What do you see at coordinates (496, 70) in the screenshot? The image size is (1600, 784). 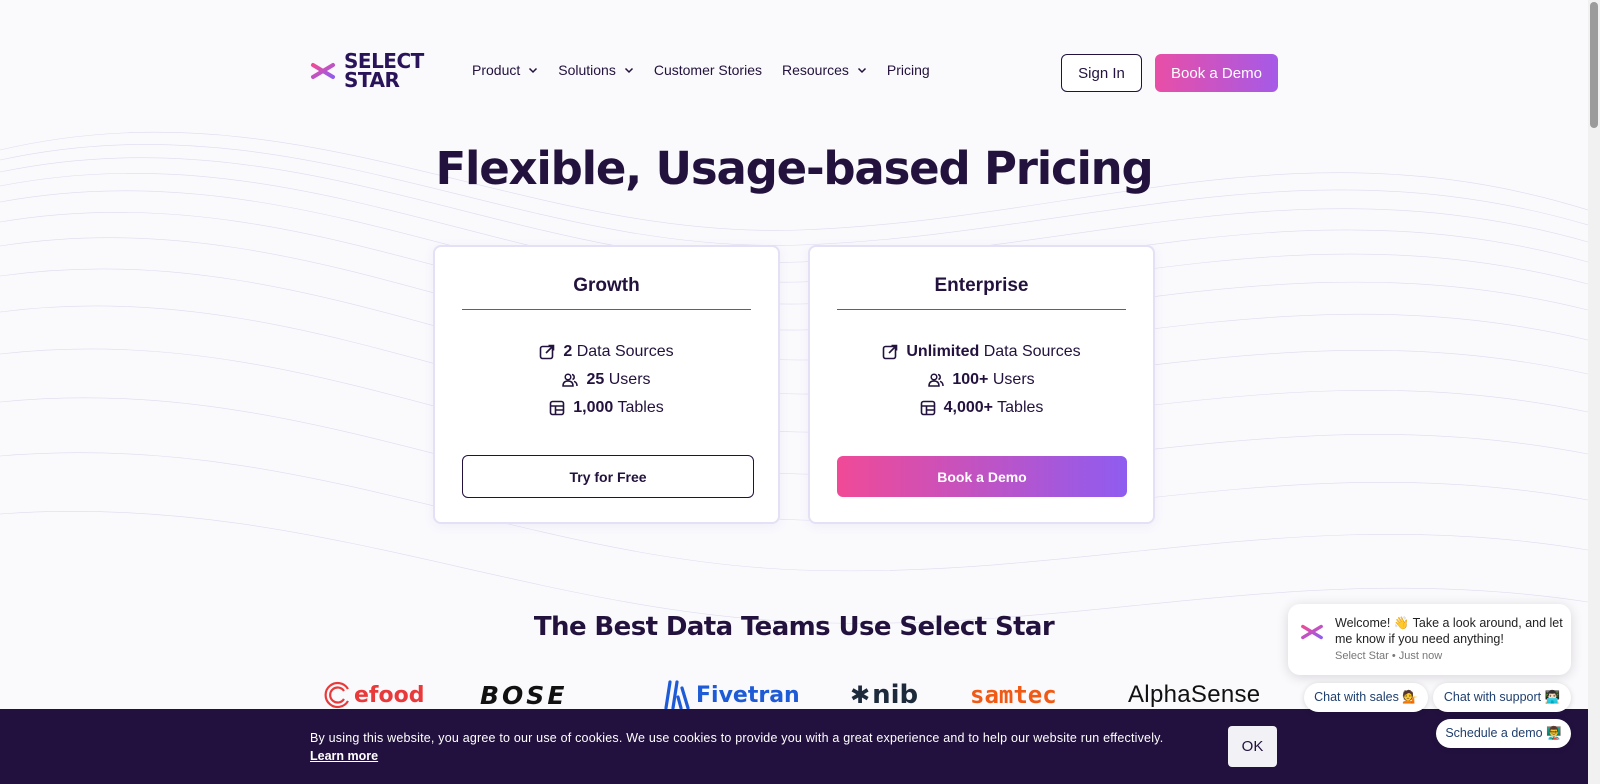 I see `nav-label: Product` at bounding box center [496, 70].